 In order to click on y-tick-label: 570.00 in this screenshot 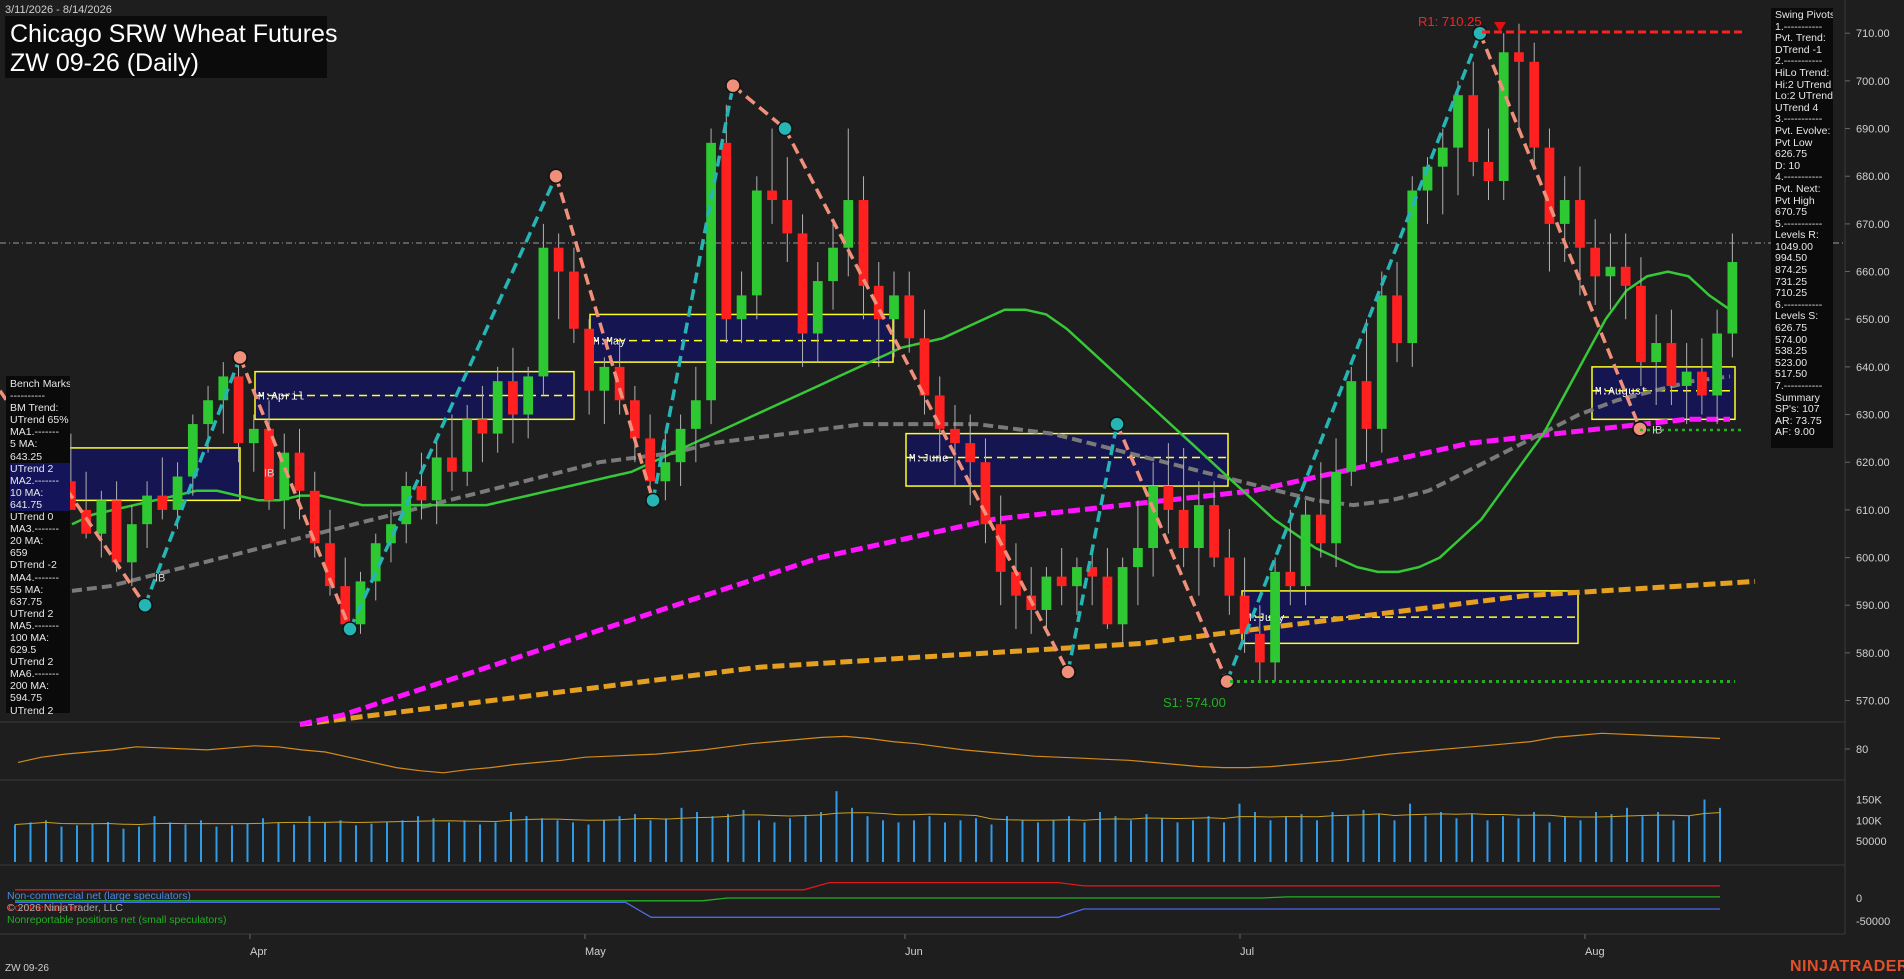, I will do `click(1873, 702)`.